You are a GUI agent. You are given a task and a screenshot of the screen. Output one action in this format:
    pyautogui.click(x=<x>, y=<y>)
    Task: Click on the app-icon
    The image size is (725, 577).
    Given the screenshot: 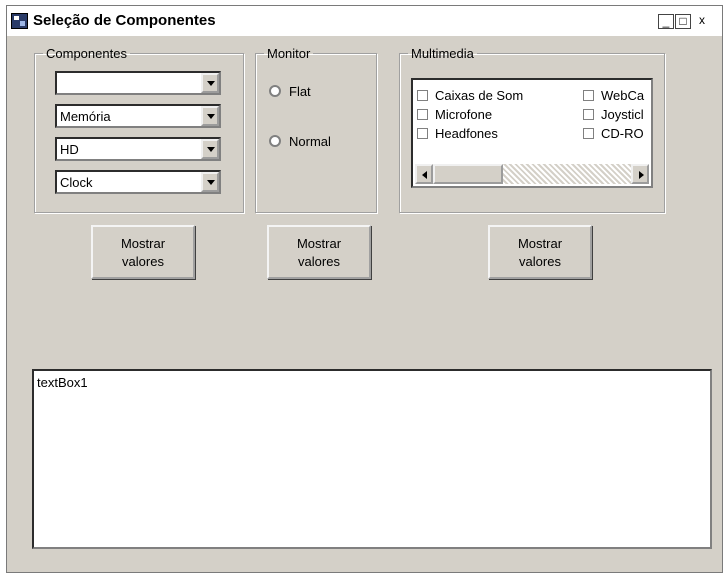 What is the action you would take?
    pyautogui.click(x=19, y=21)
    